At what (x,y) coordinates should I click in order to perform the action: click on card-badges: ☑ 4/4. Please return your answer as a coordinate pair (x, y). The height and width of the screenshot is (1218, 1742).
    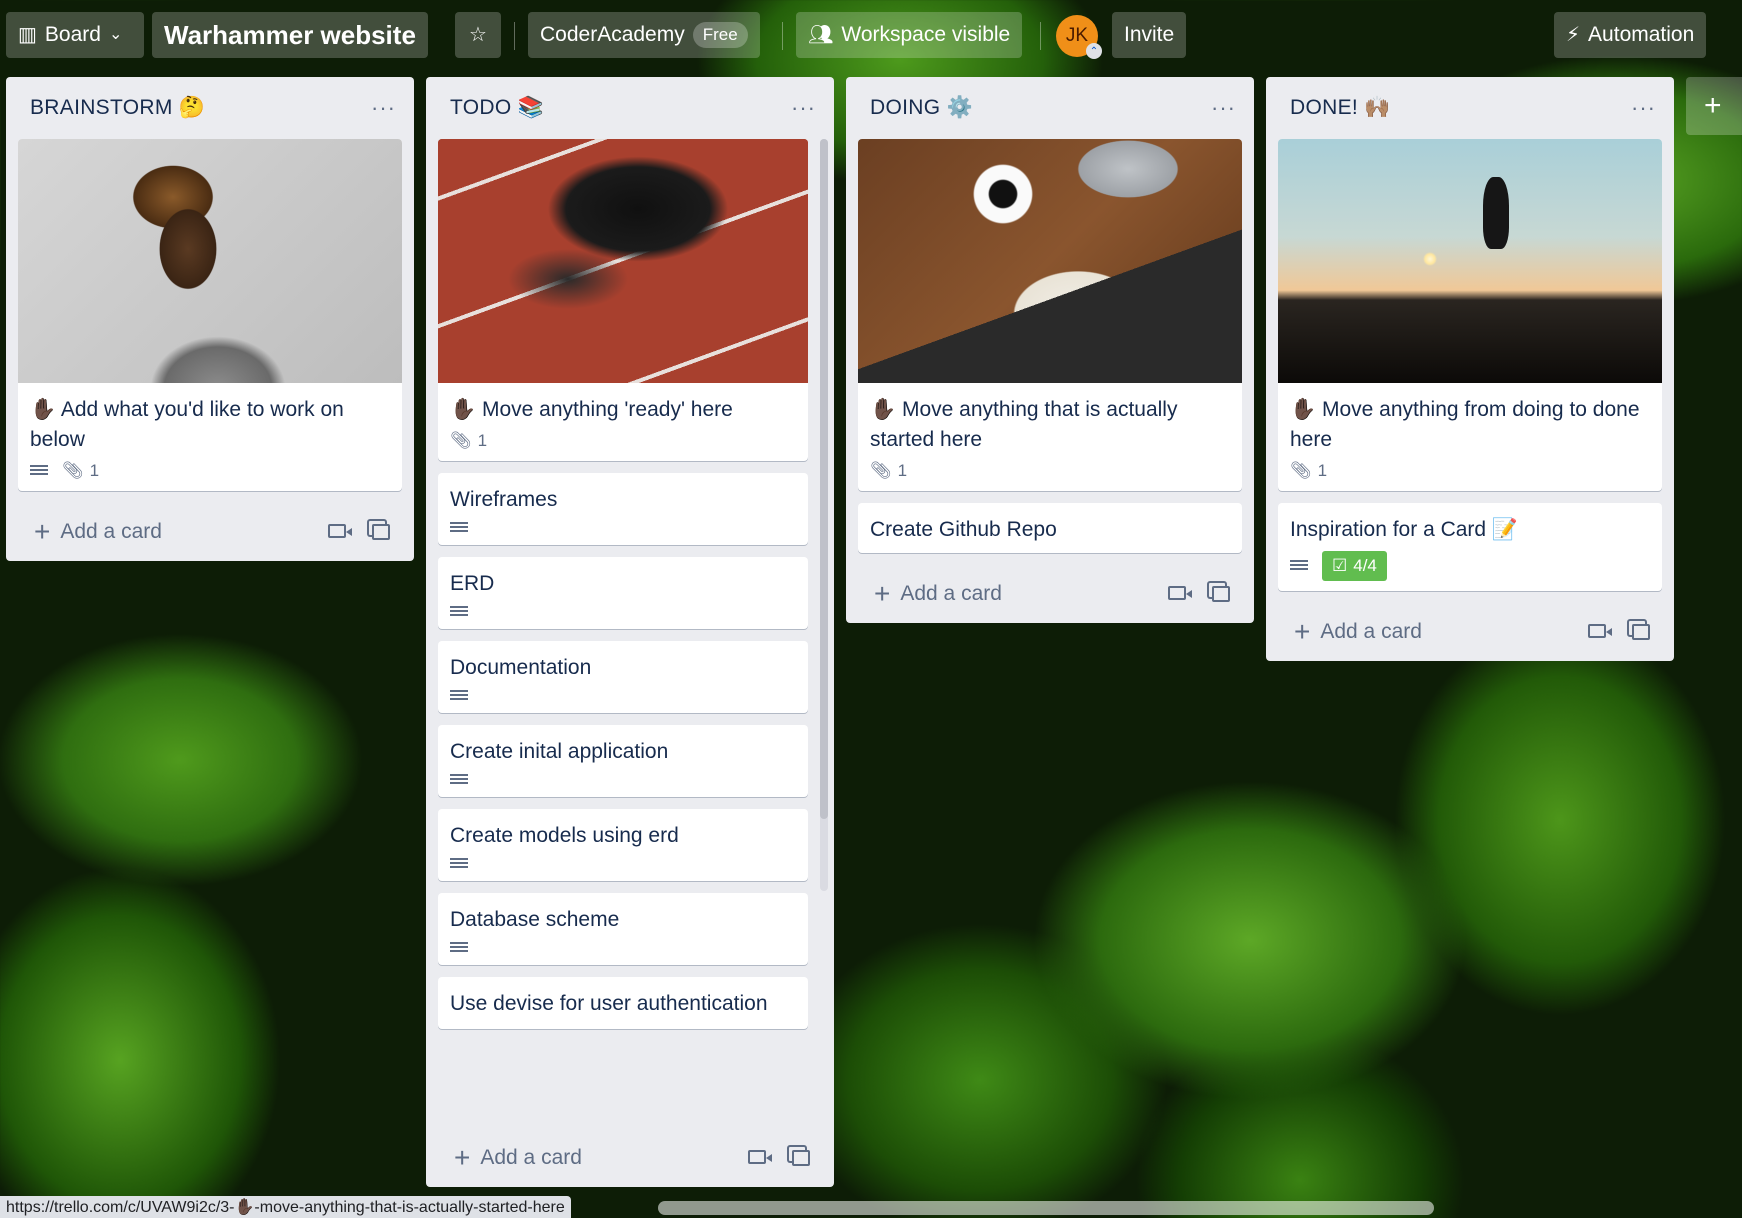
    Looking at the image, I should click on (1470, 566).